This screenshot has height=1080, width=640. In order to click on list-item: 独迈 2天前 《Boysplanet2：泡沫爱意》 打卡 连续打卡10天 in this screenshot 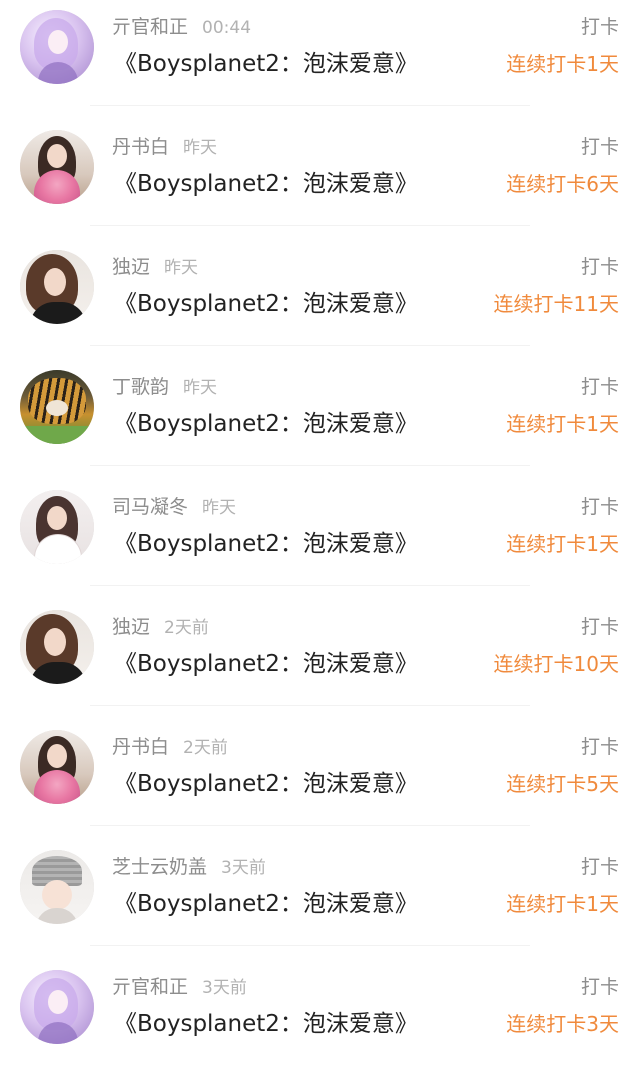, I will do `click(320, 660)`.